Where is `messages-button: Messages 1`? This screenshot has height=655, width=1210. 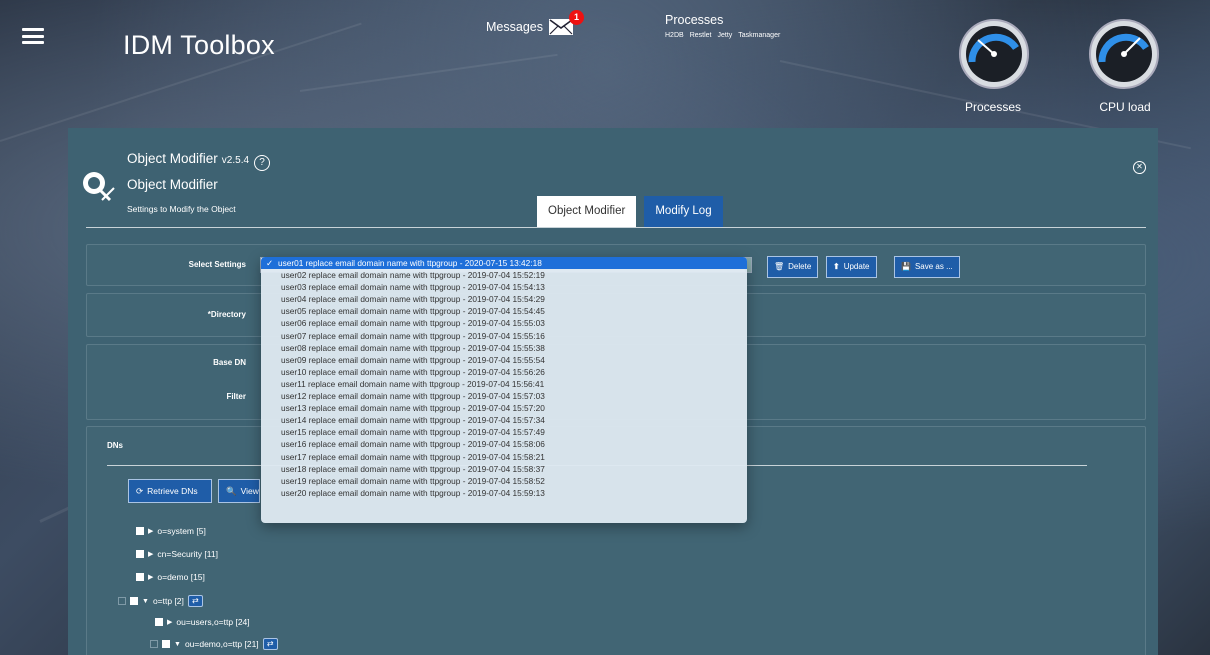 messages-button: Messages 1 is located at coordinates (535, 22).